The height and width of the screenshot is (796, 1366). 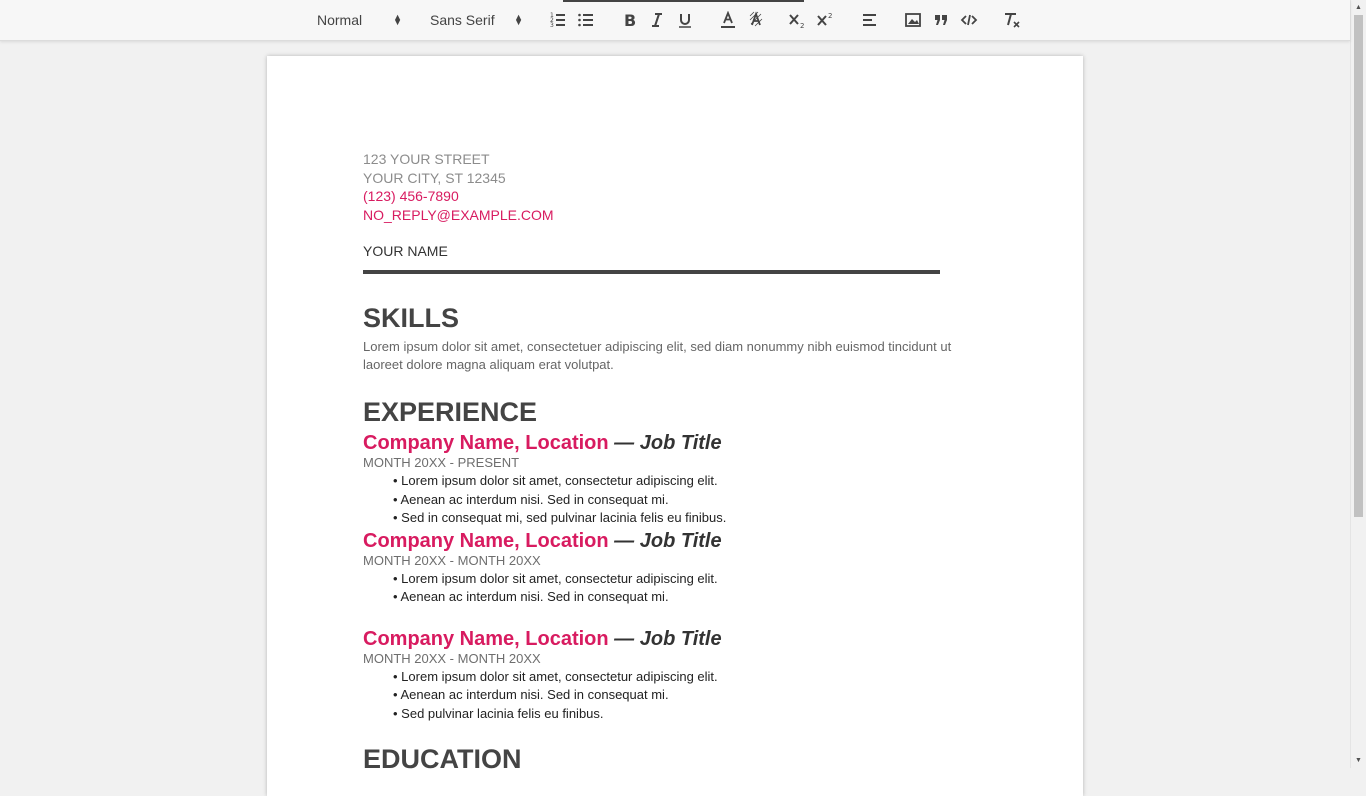 I want to click on code-icon, so click(x=969, y=20).